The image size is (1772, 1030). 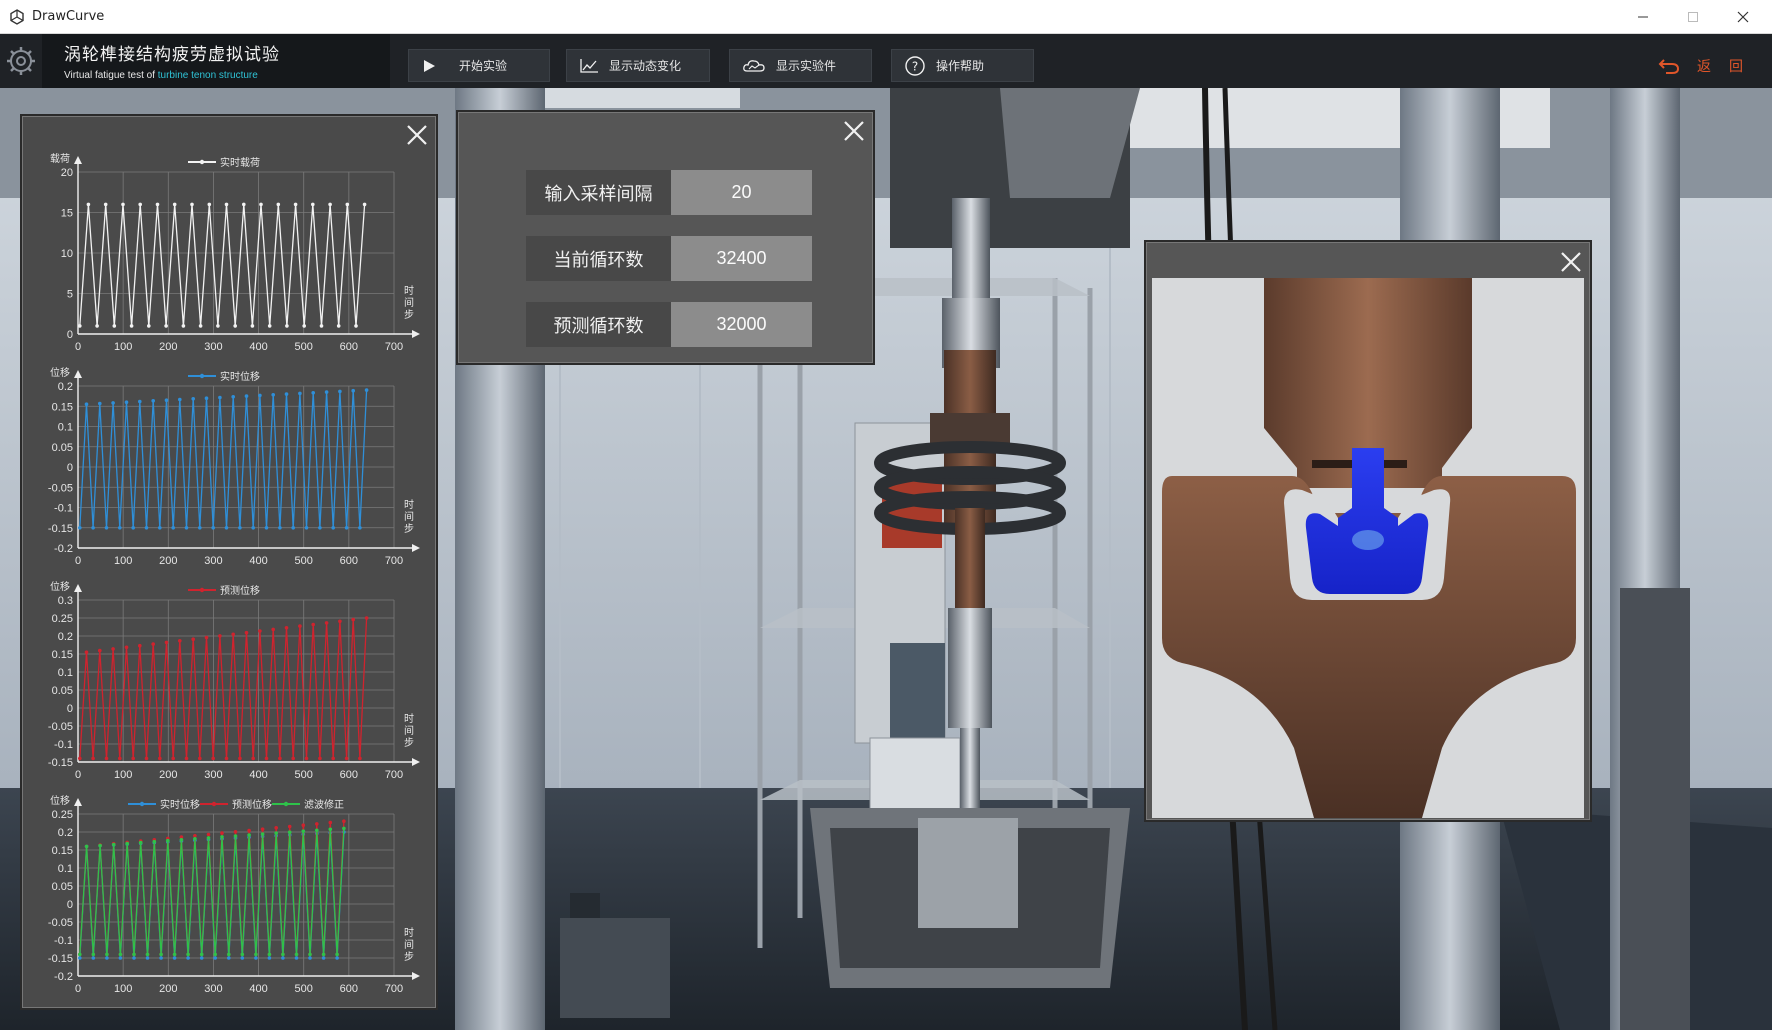 What do you see at coordinates (1704, 66) in the screenshot?
I see `back-button: 返` at bounding box center [1704, 66].